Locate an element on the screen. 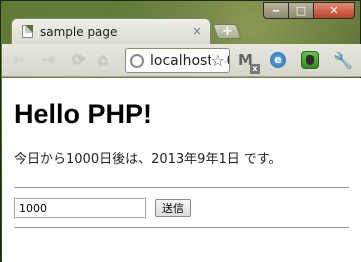 This screenshot has width=361, height=262. plus-icon: + is located at coordinates (227, 31).